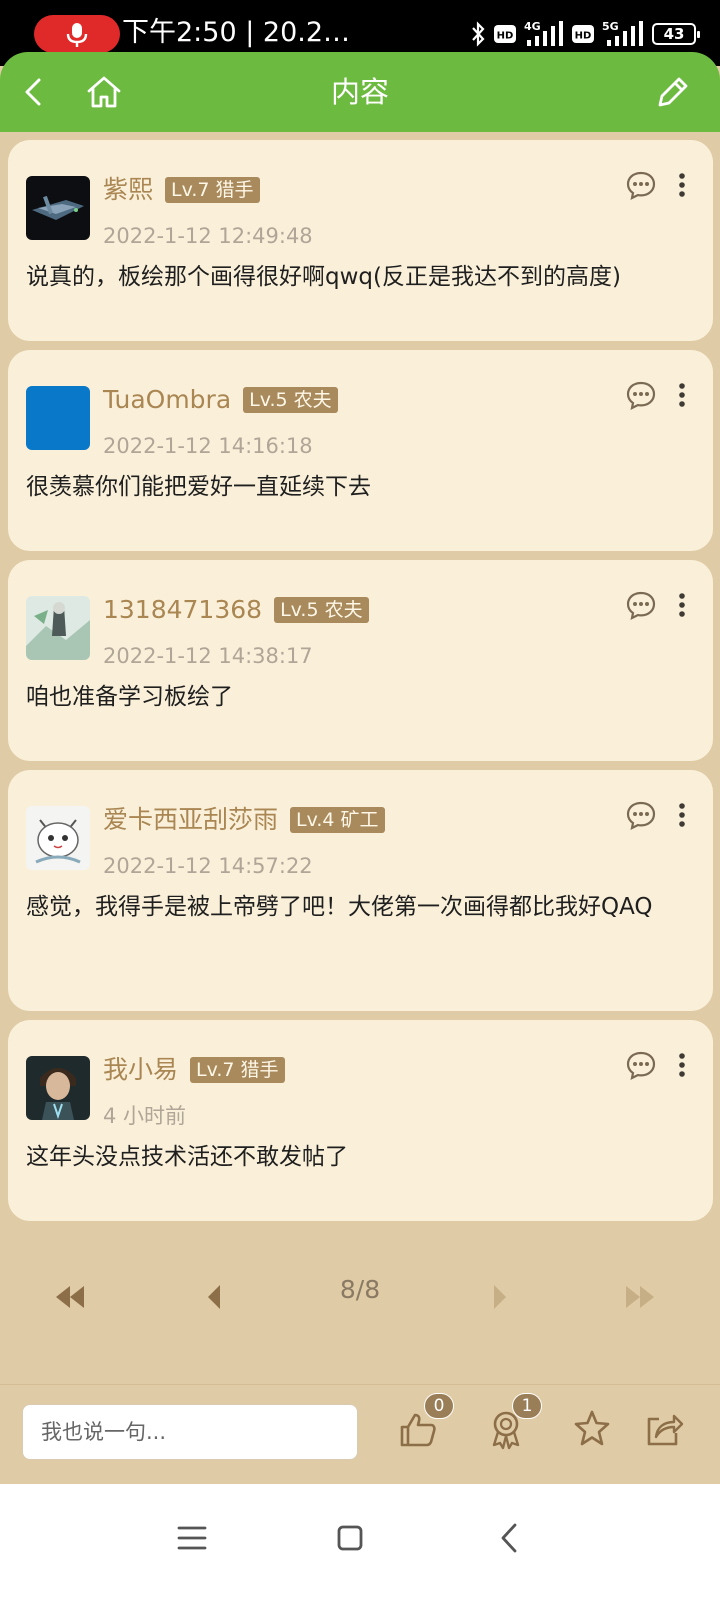 This screenshot has height=1600, width=720. I want to click on comment-content: 很羡慕你们能把爱好一直延续下去, so click(198, 487).